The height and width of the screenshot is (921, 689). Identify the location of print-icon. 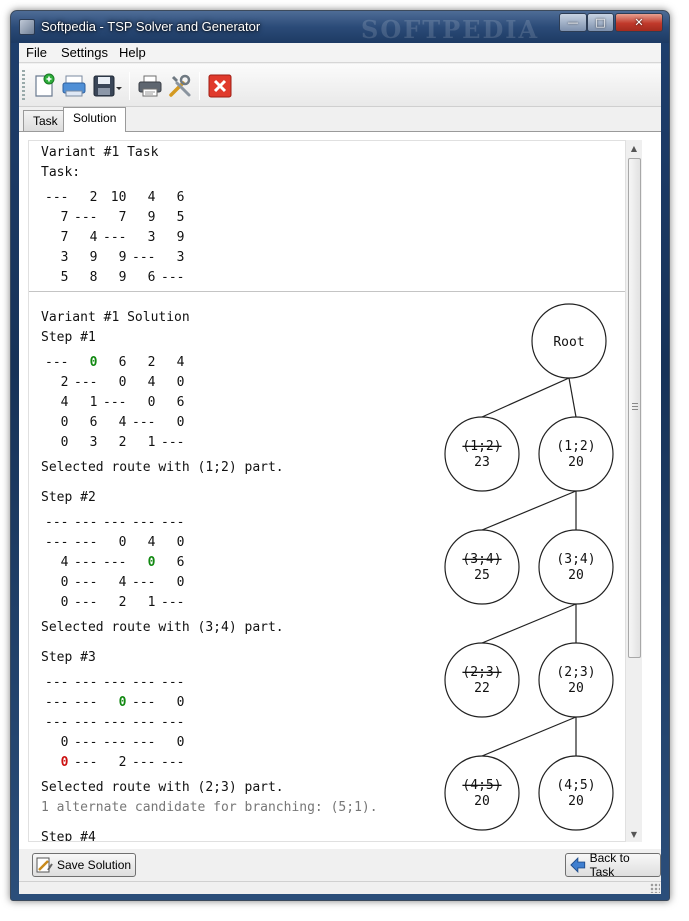
(150, 86).